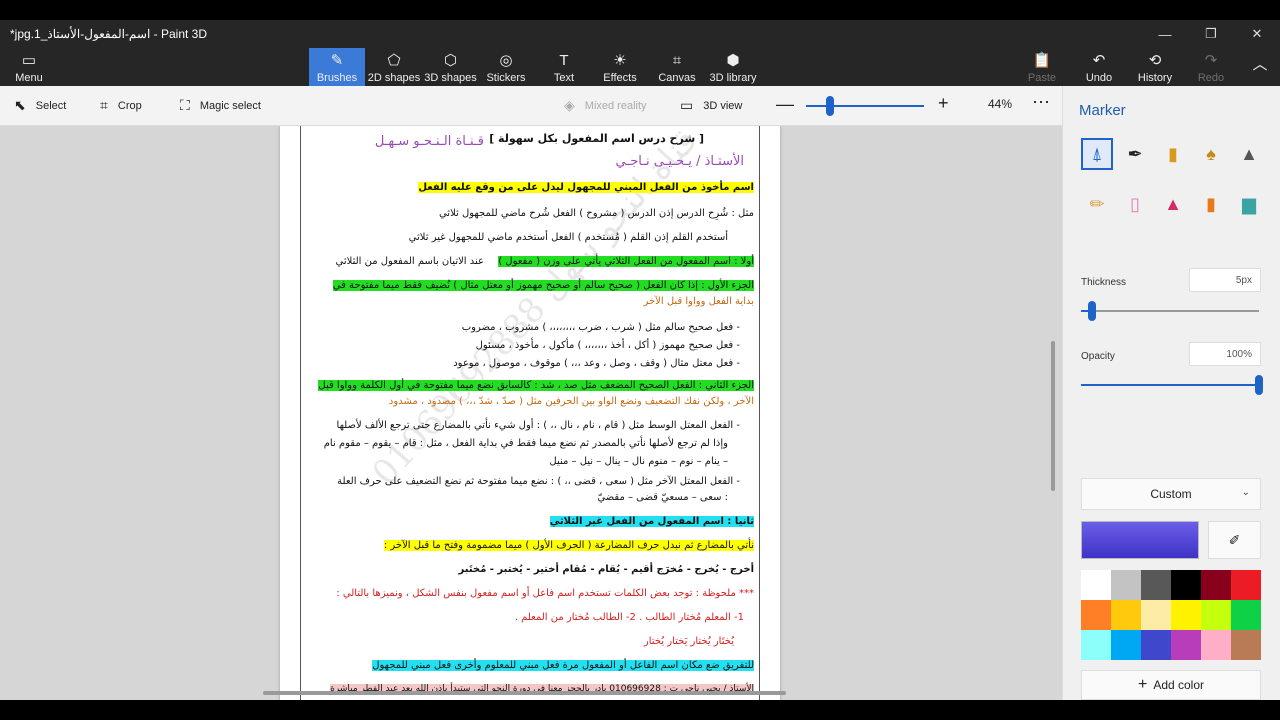 This screenshot has height=720, width=1280. I want to click on add-color-button: + Add color, so click(1171, 685).